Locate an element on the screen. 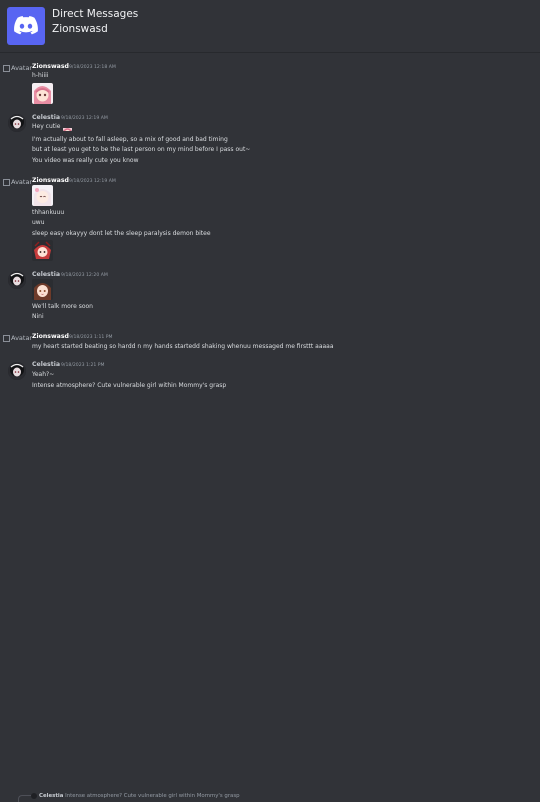  message-text: Hey cutie is located at coordinates (46, 126).